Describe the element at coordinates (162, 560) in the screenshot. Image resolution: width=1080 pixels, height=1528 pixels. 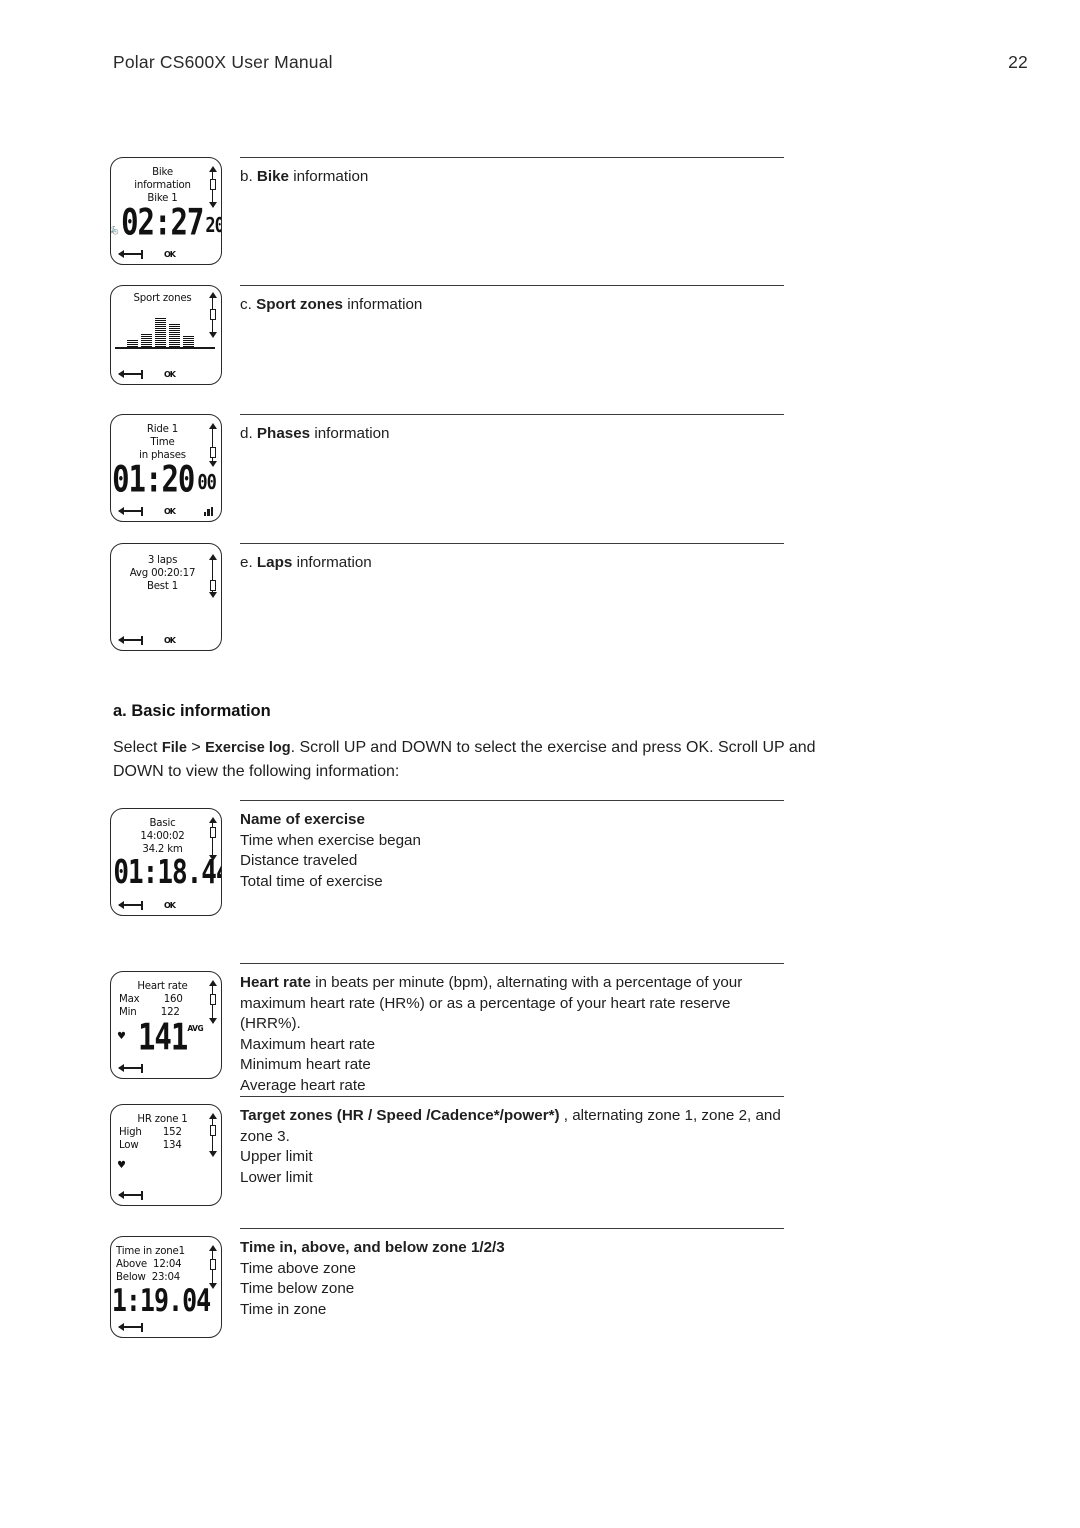
I see `lcd-line: 3 laps` at that location.